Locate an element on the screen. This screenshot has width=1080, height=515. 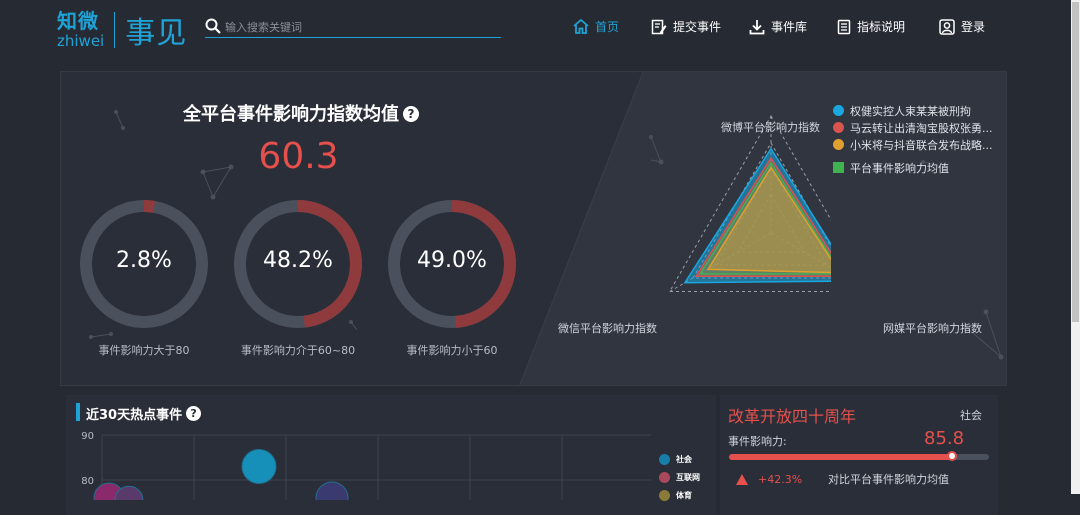
header: 知微 zhiwei 事见 首页 提交事件 is located at coordinates (540, 30).